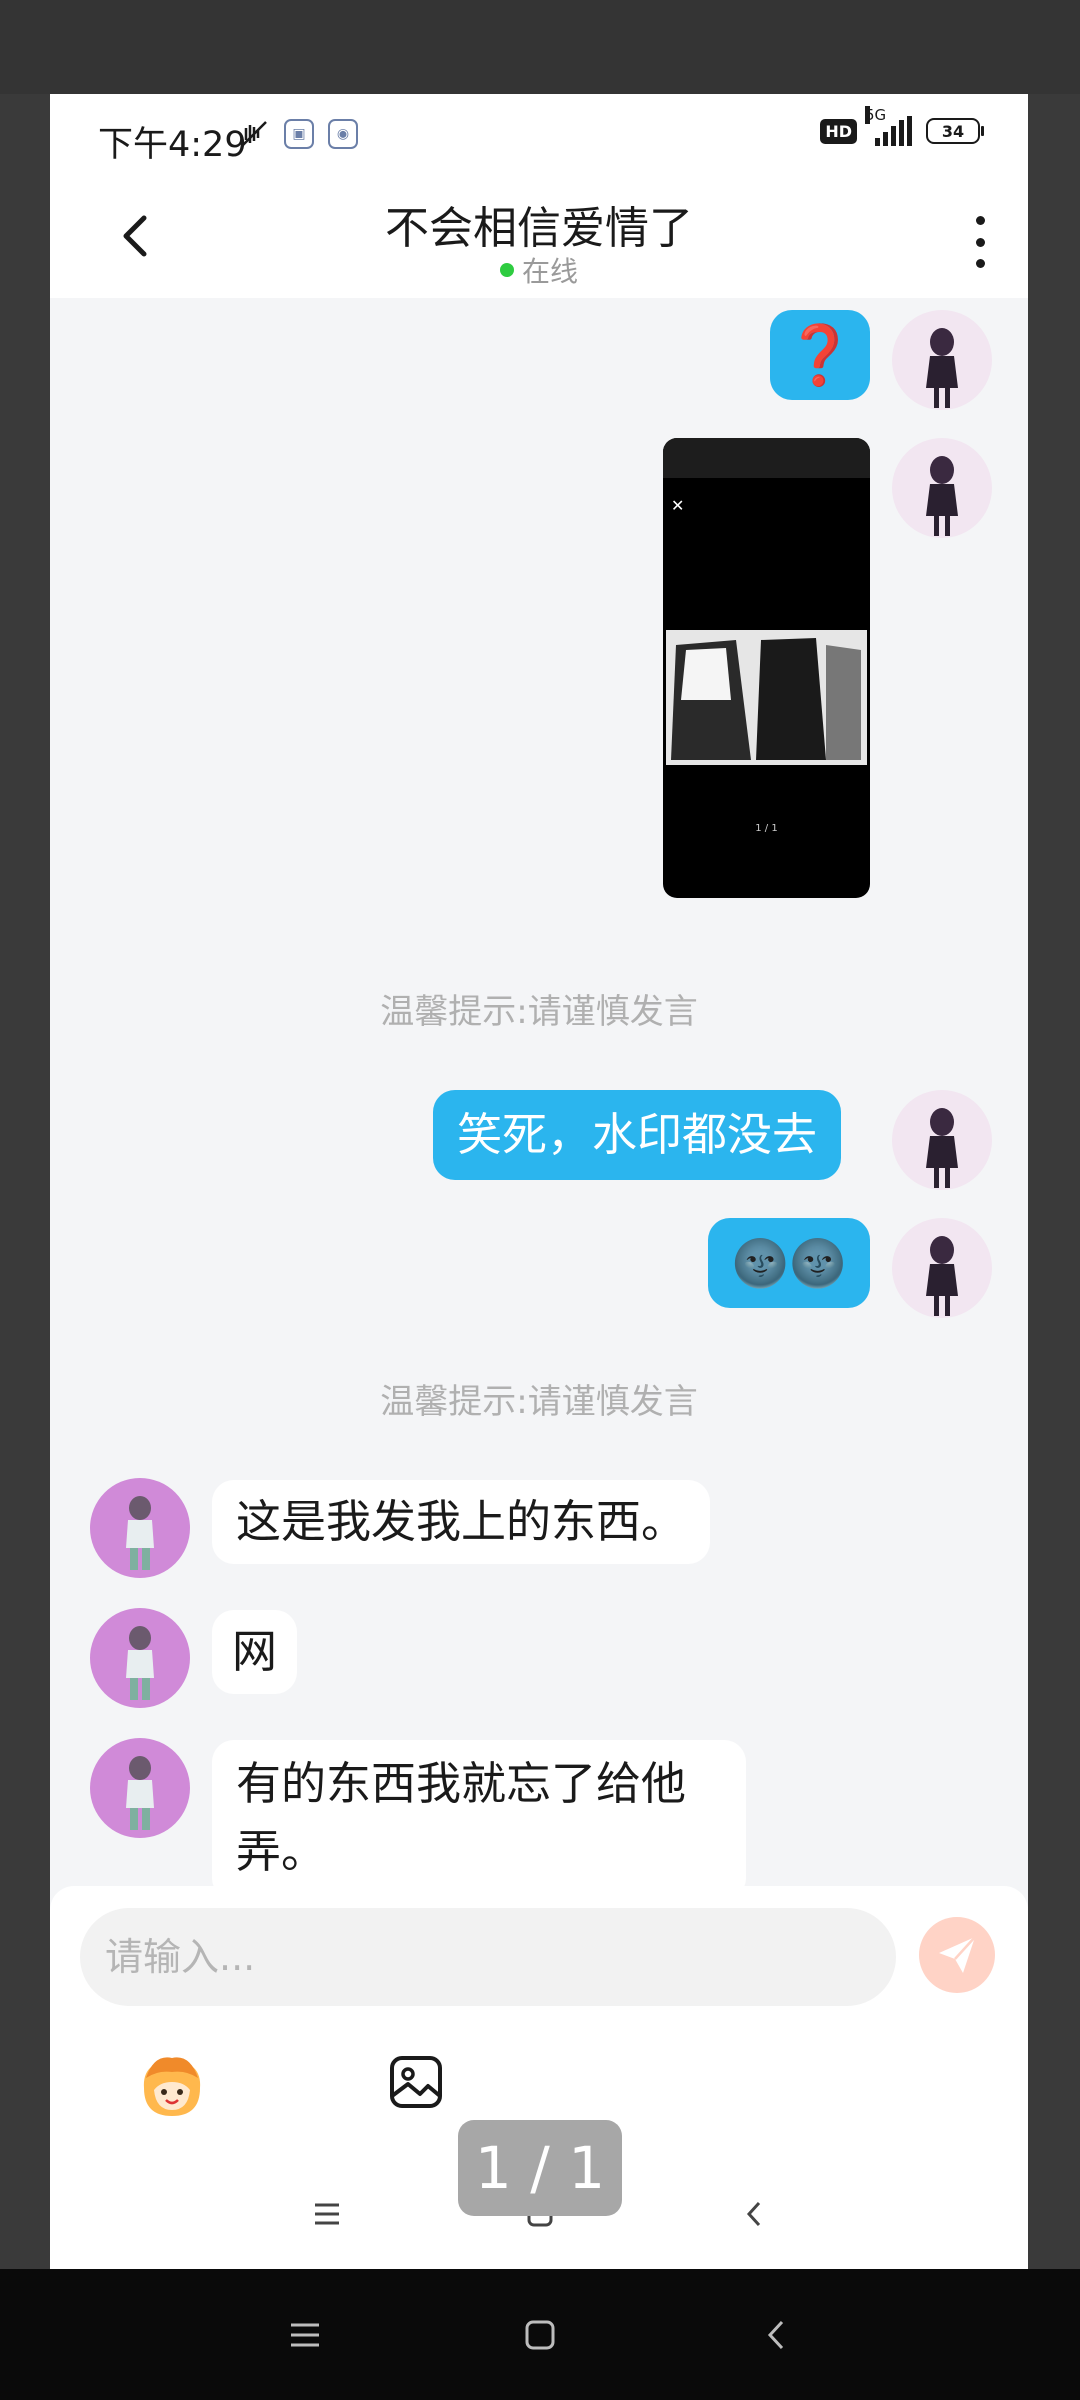  I want to click on message-bubble-incoming: 这是我发我上的东西。, so click(461, 1522).